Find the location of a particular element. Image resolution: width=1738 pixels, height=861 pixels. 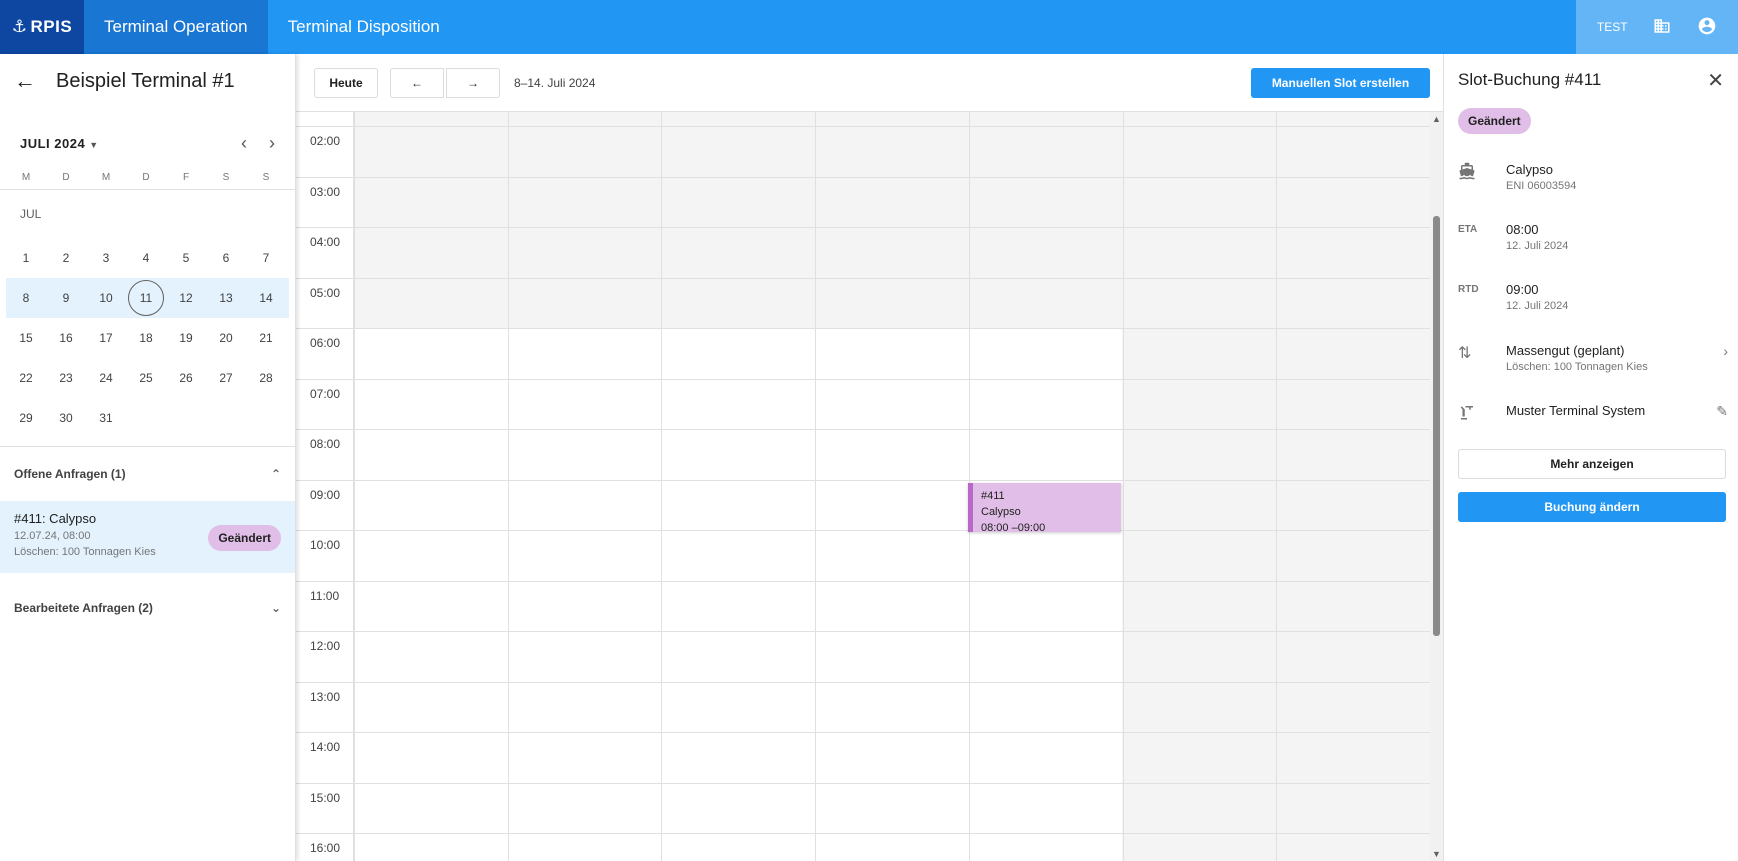

calendar-day: 20 is located at coordinates (226, 338).